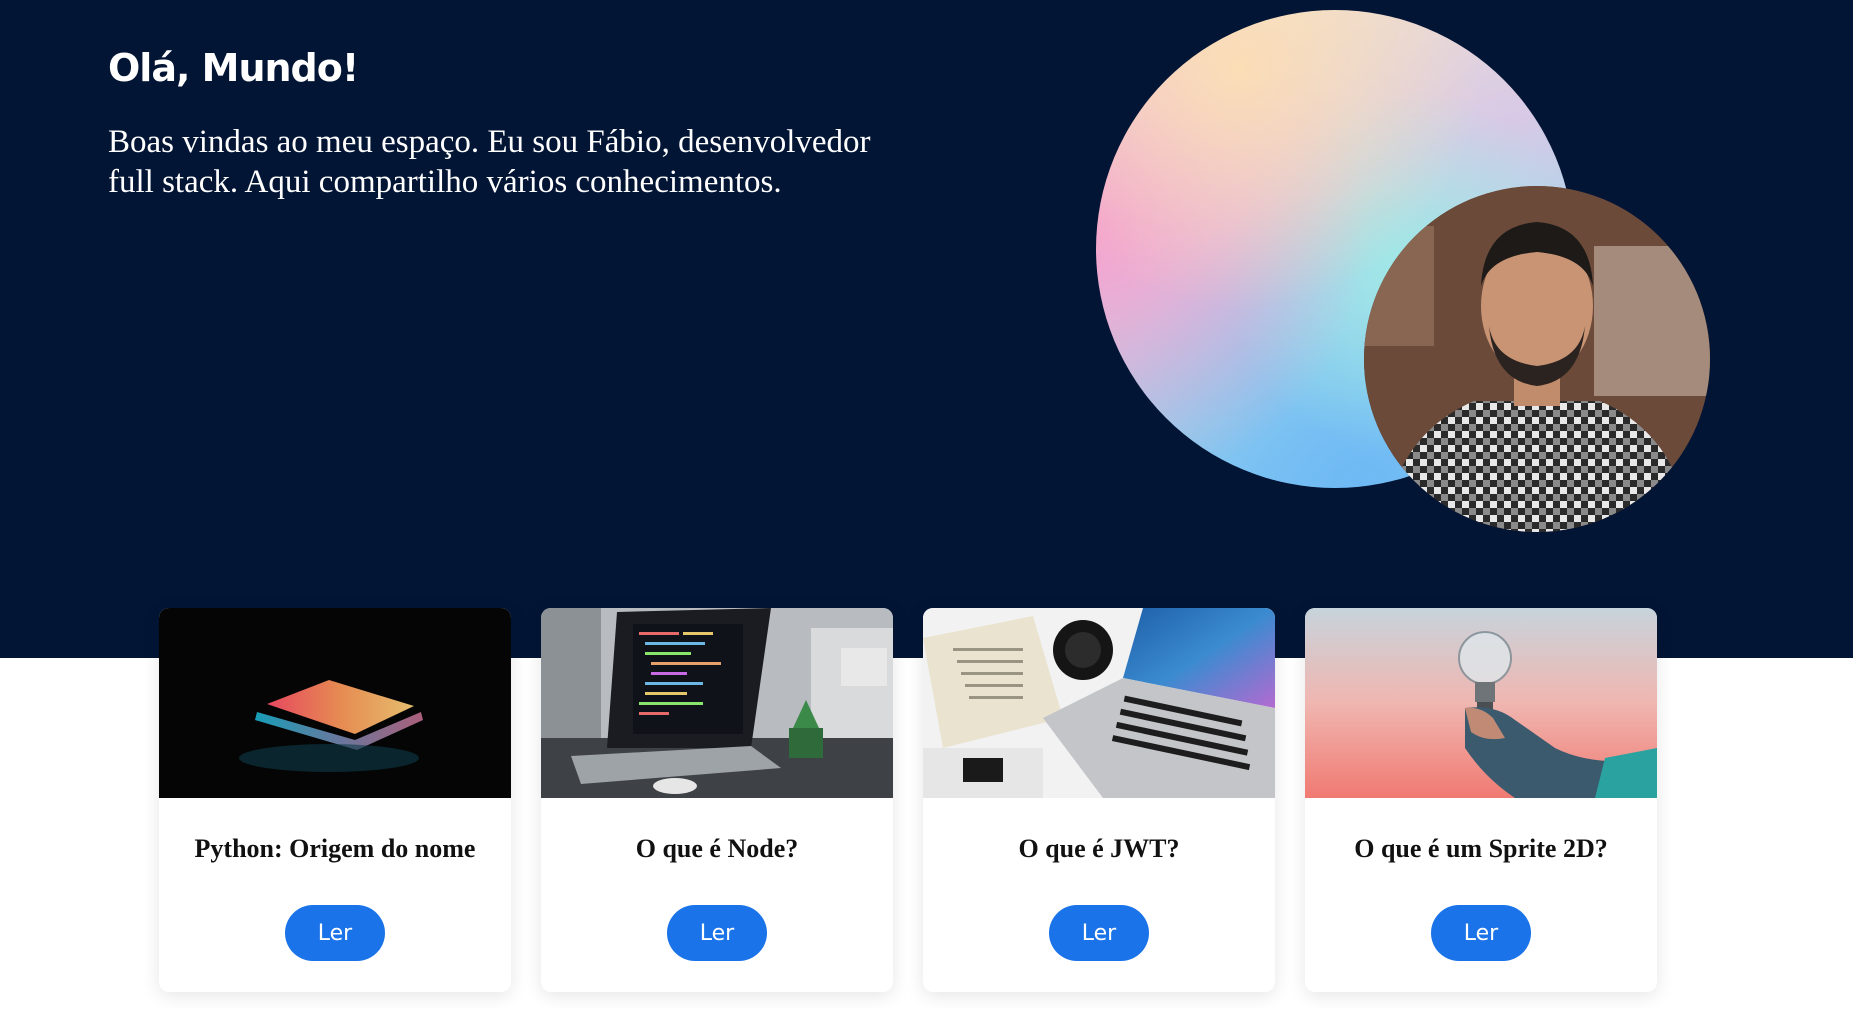 This screenshot has width=1853, height=1009. I want to click on profile-photo, so click(1537, 359).